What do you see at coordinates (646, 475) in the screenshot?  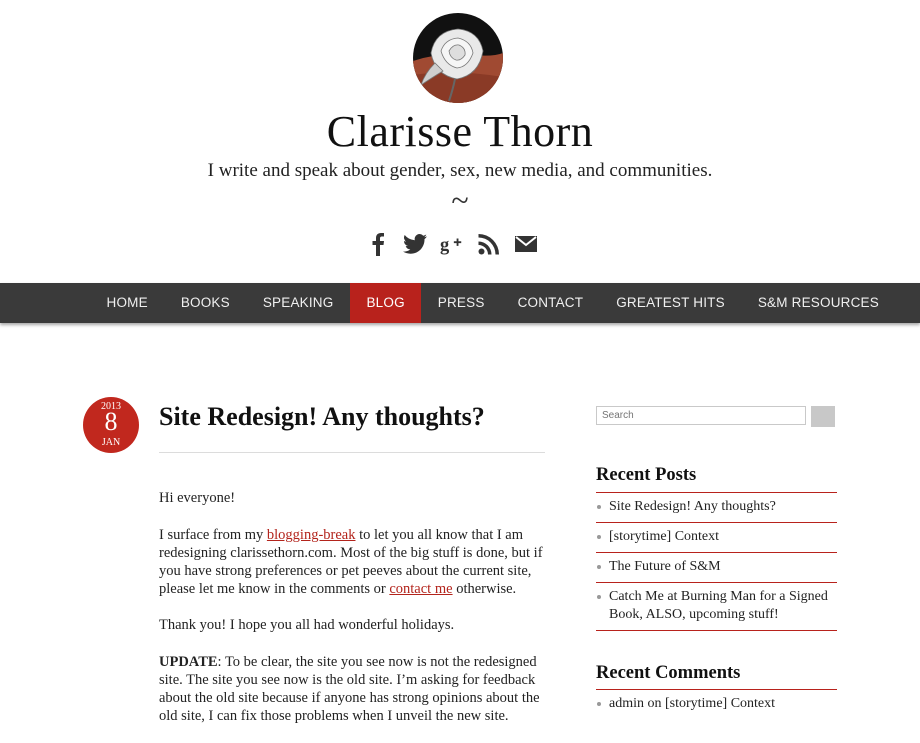 I see `recent-posts-title: Recent Posts` at bounding box center [646, 475].